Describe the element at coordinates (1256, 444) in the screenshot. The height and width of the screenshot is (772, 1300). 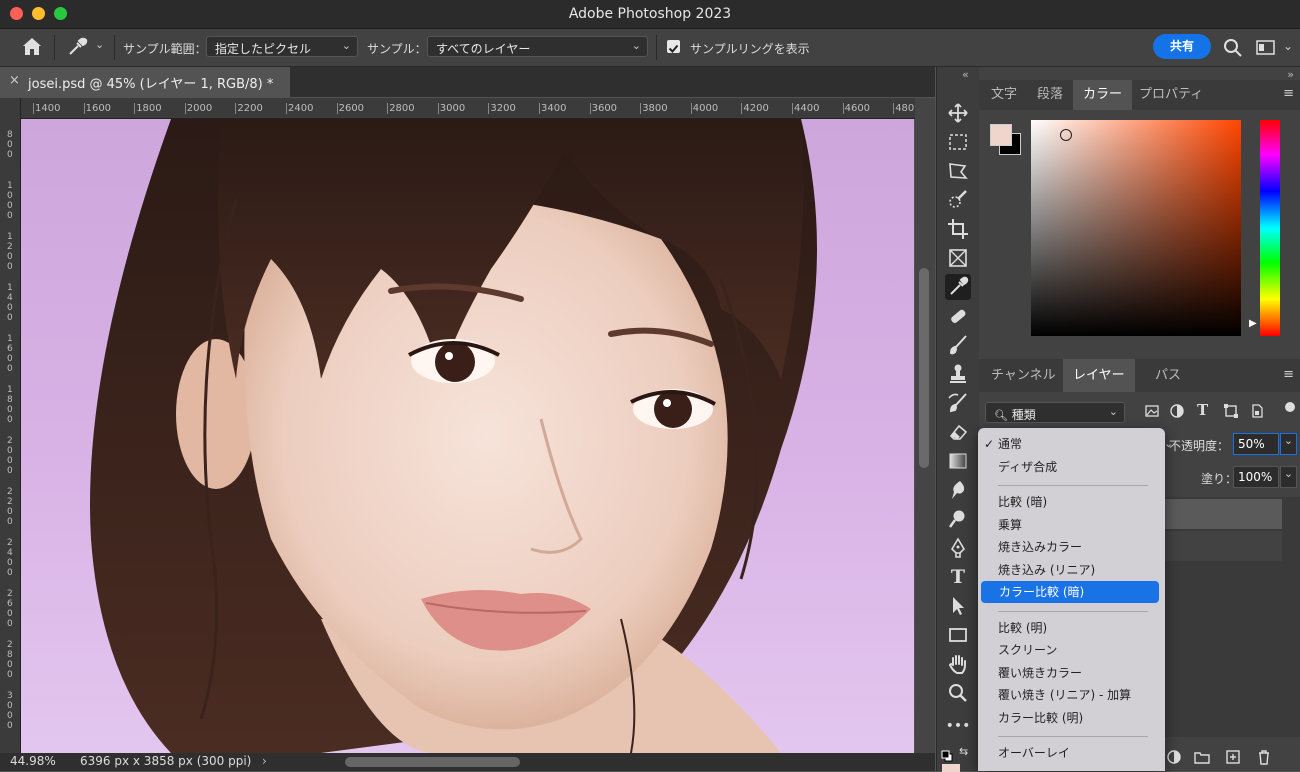
I see `opacity-input: 50%` at that location.